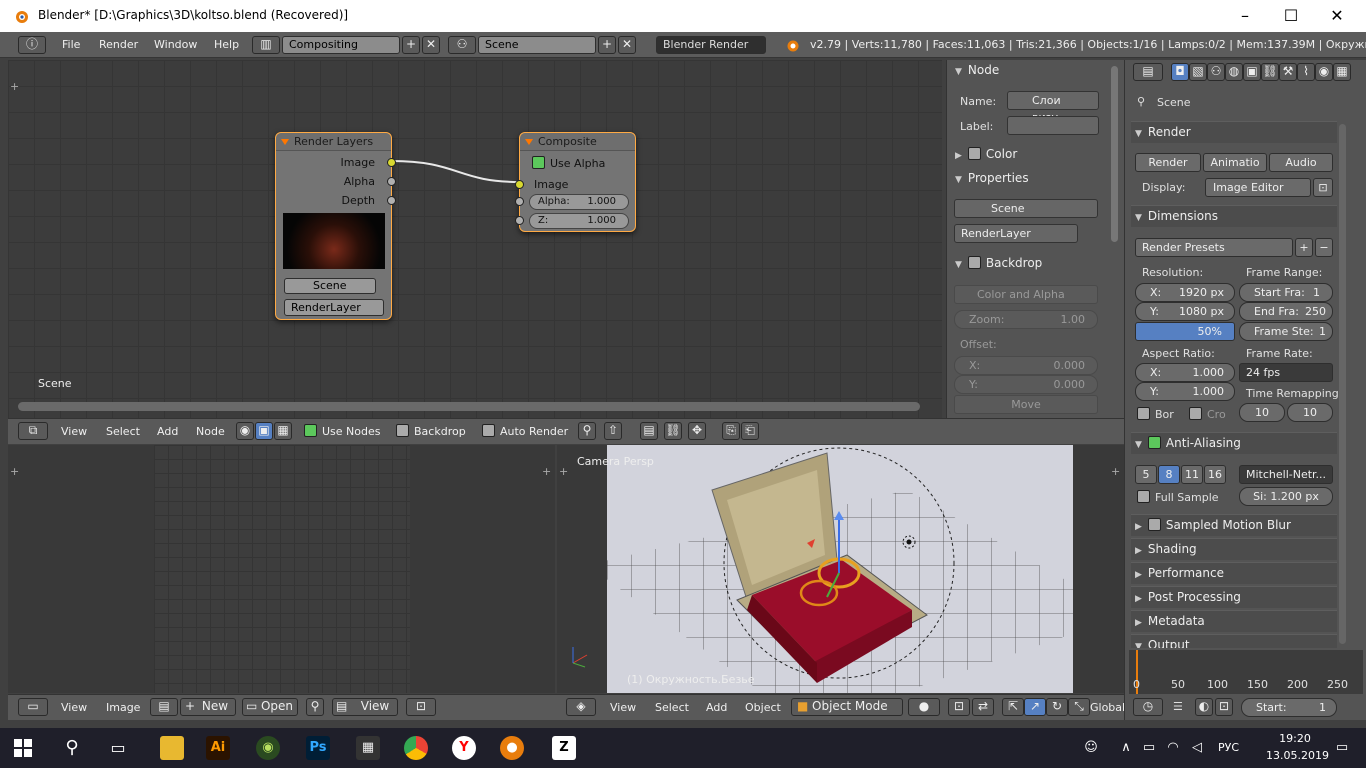 Image resolution: width=1366 pixels, height=768 pixels. What do you see at coordinates (1234, 597) in the screenshot?
I see `post-processing-section-header: ▶ Post Processing` at bounding box center [1234, 597].